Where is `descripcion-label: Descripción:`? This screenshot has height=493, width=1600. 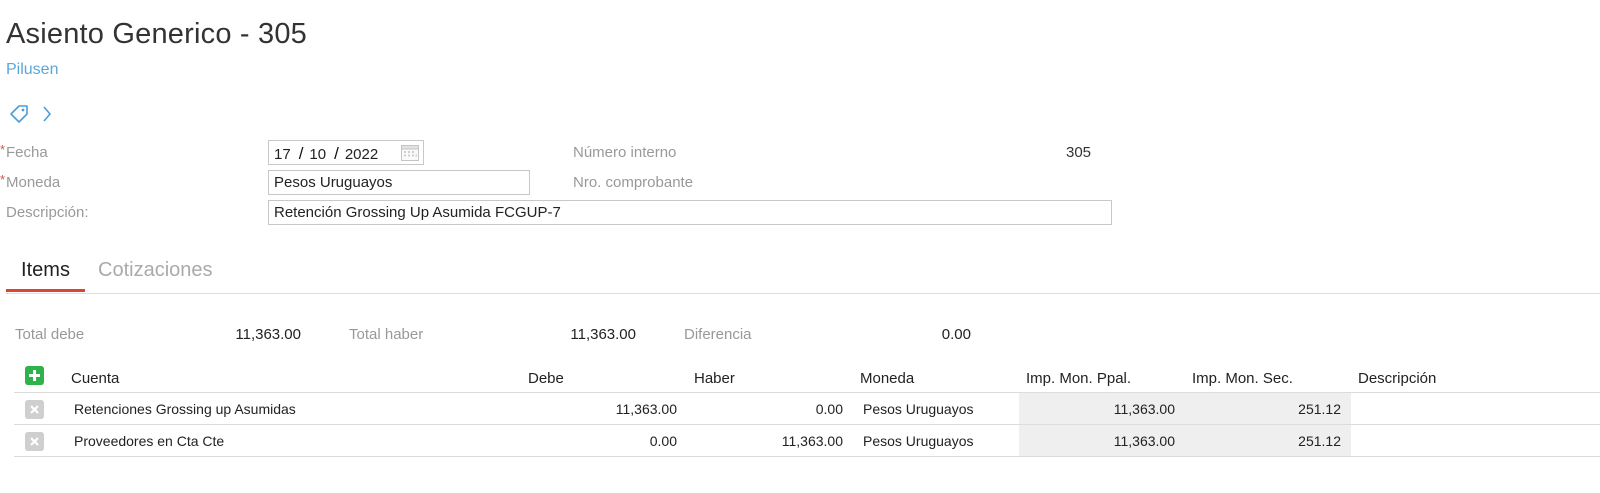 descripcion-label: Descripción: is located at coordinates (47, 212).